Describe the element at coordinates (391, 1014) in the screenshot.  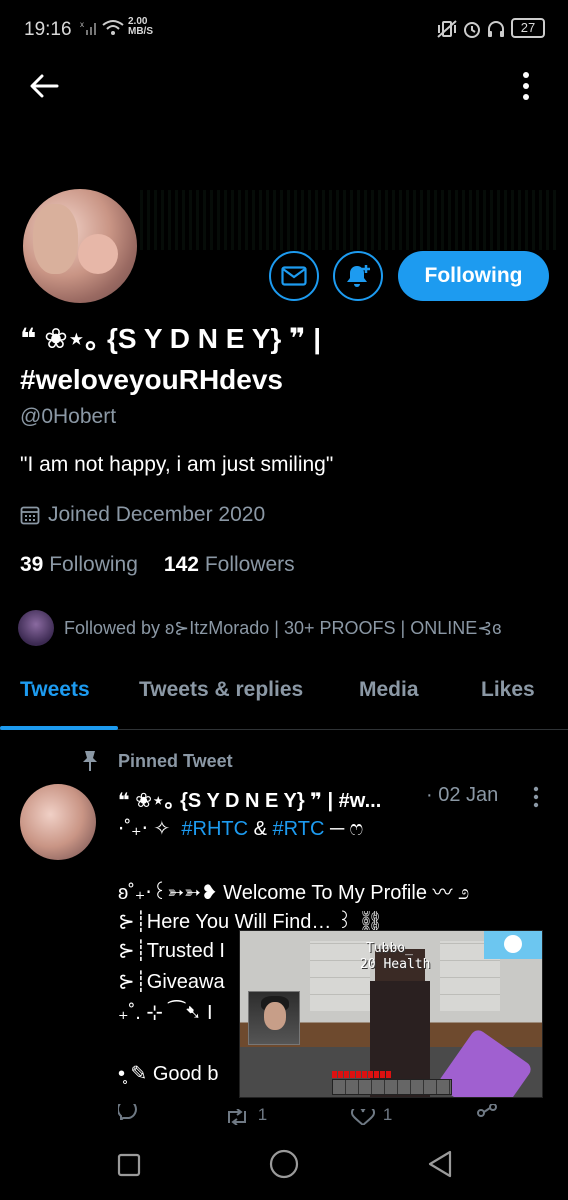
I see `tweet-video: Tubbo_ 20 Health` at that location.